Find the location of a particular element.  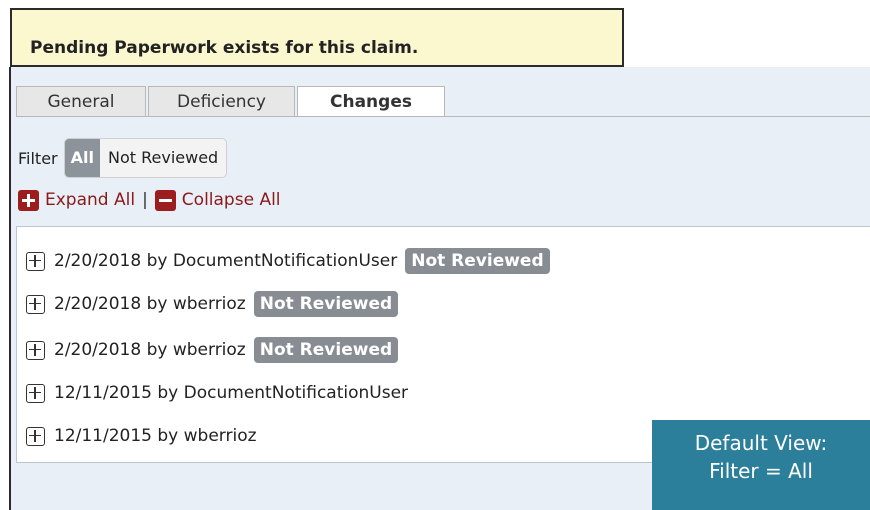

tab-divider is located at coordinates (443, 116).